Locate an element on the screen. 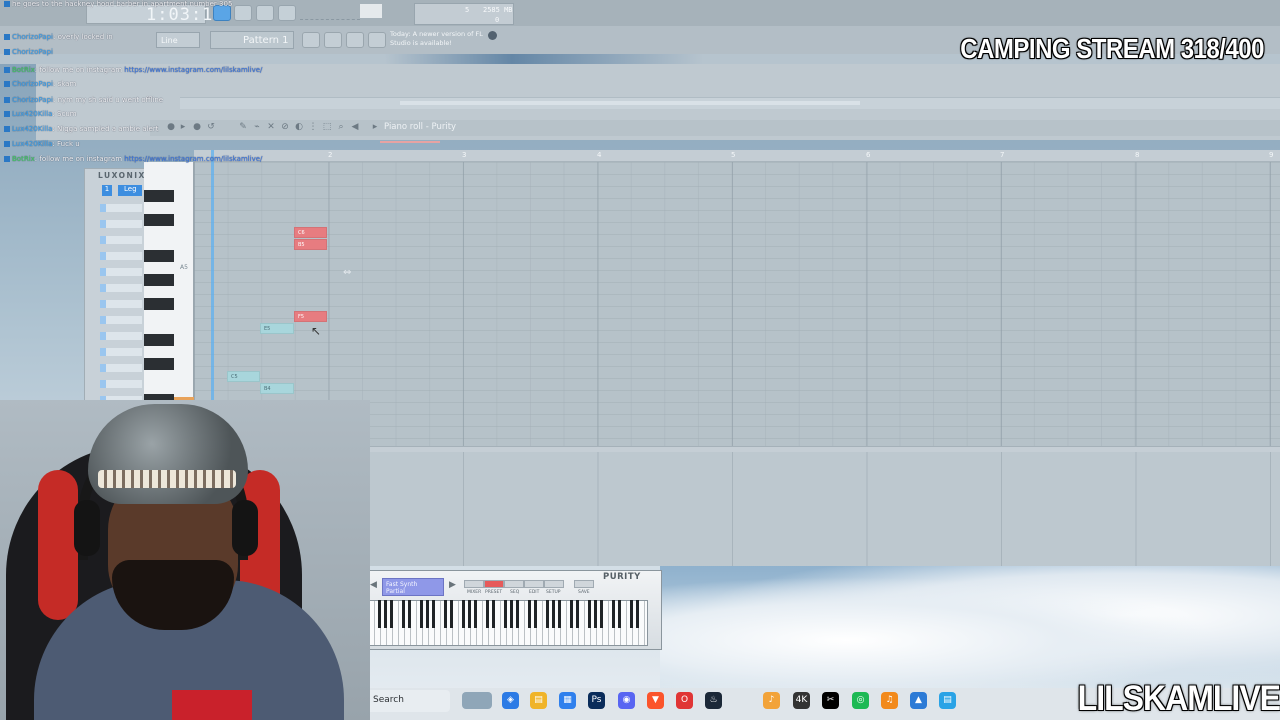 This screenshot has height=720, width=1280. legato-button: Leg is located at coordinates (130, 190).